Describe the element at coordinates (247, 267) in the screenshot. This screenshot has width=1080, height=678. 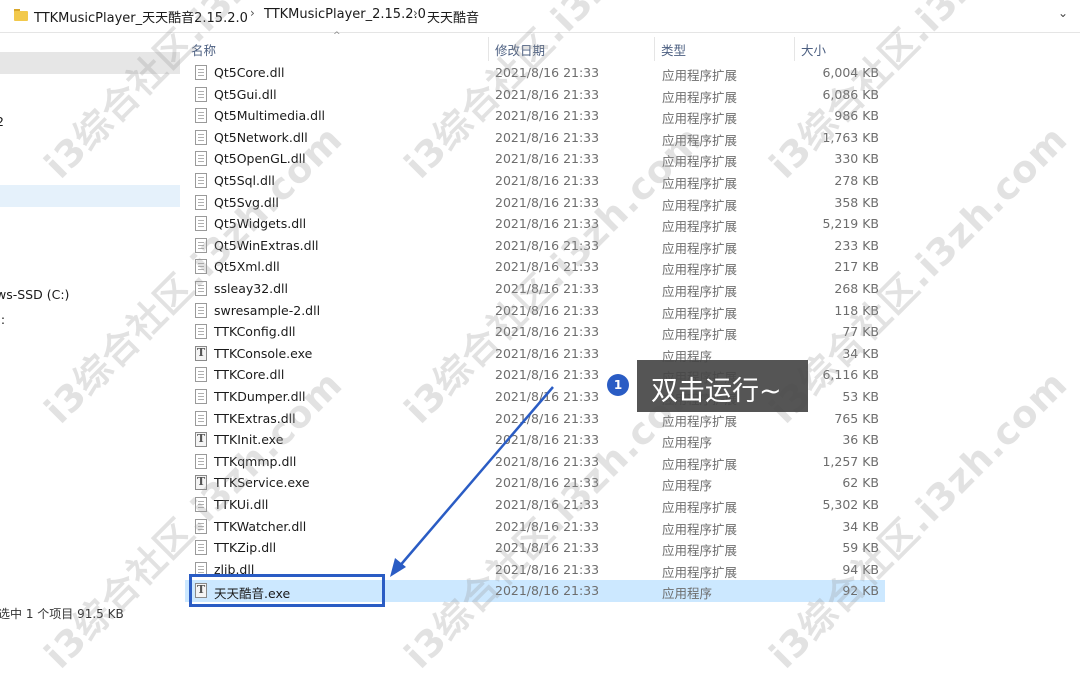
I see `file-name: Qt5Xml.dll` at that location.